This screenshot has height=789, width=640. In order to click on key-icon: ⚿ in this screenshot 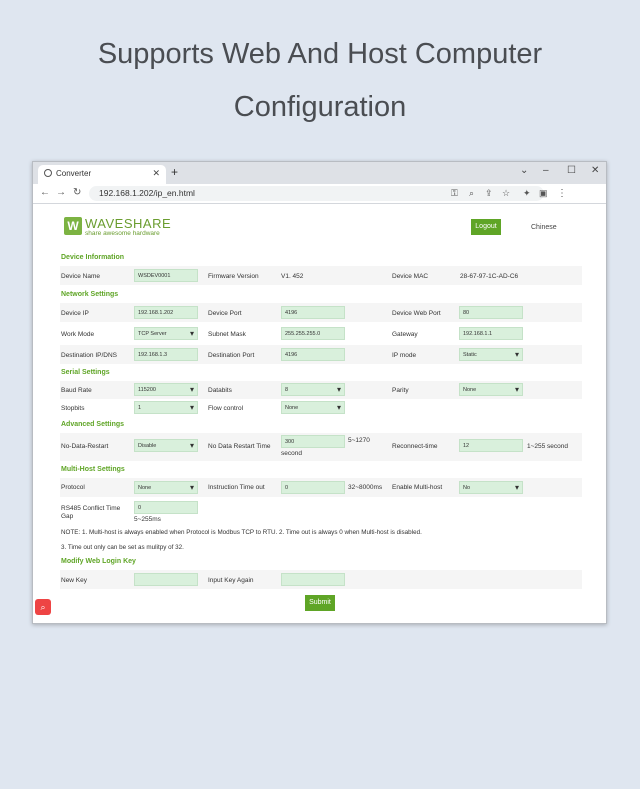, I will do `click(454, 193)`.